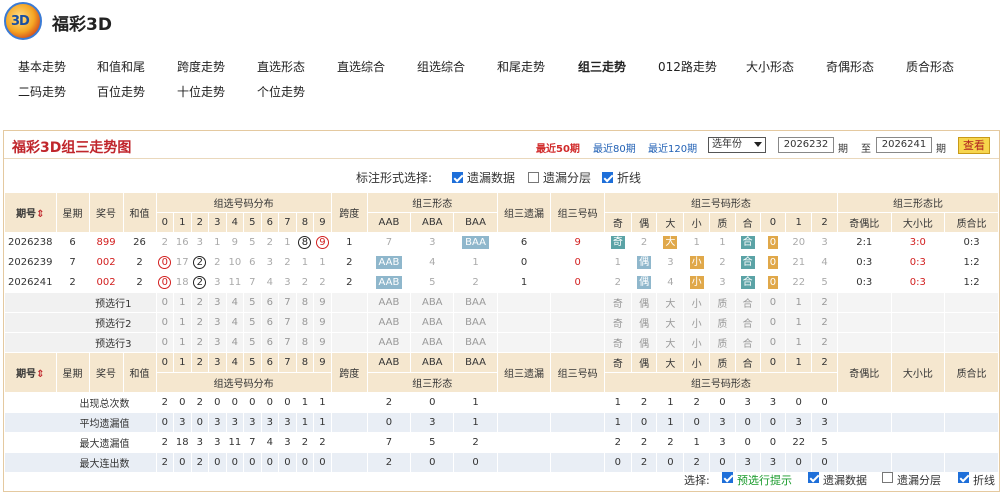 The height and width of the screenshot is (496, 1005). I want to click on issue-header: 期号⇕, so click(30, 212).